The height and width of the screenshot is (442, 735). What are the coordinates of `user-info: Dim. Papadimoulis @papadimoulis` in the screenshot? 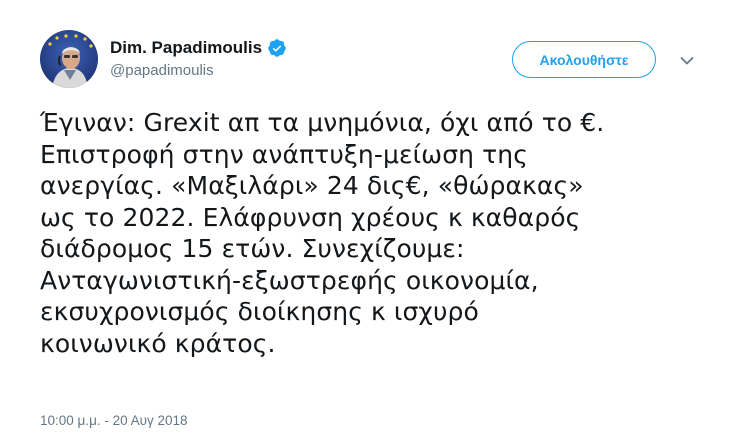 It's located at (198, 58).